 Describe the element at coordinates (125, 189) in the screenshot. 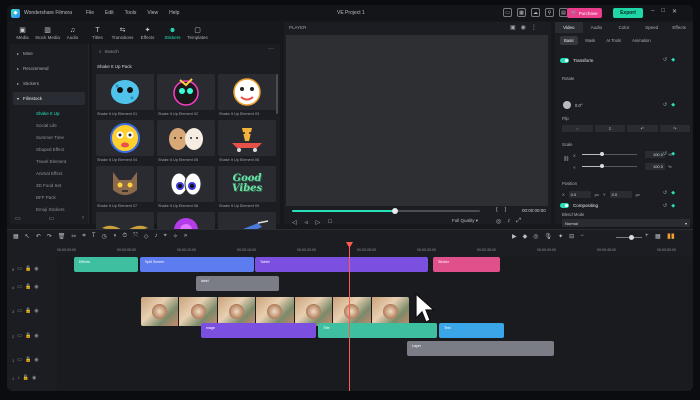

I see `sticker-item: Shake It Up Element 07` at that location.